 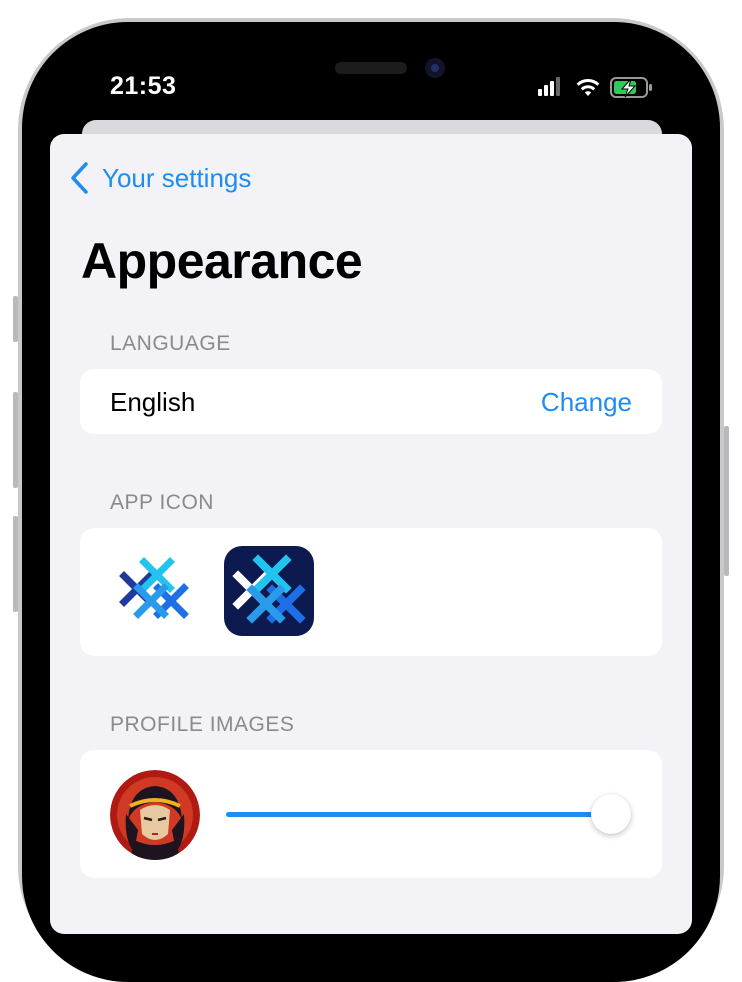 I want to click on status-time: 21:53, so click(x=143, y=86).